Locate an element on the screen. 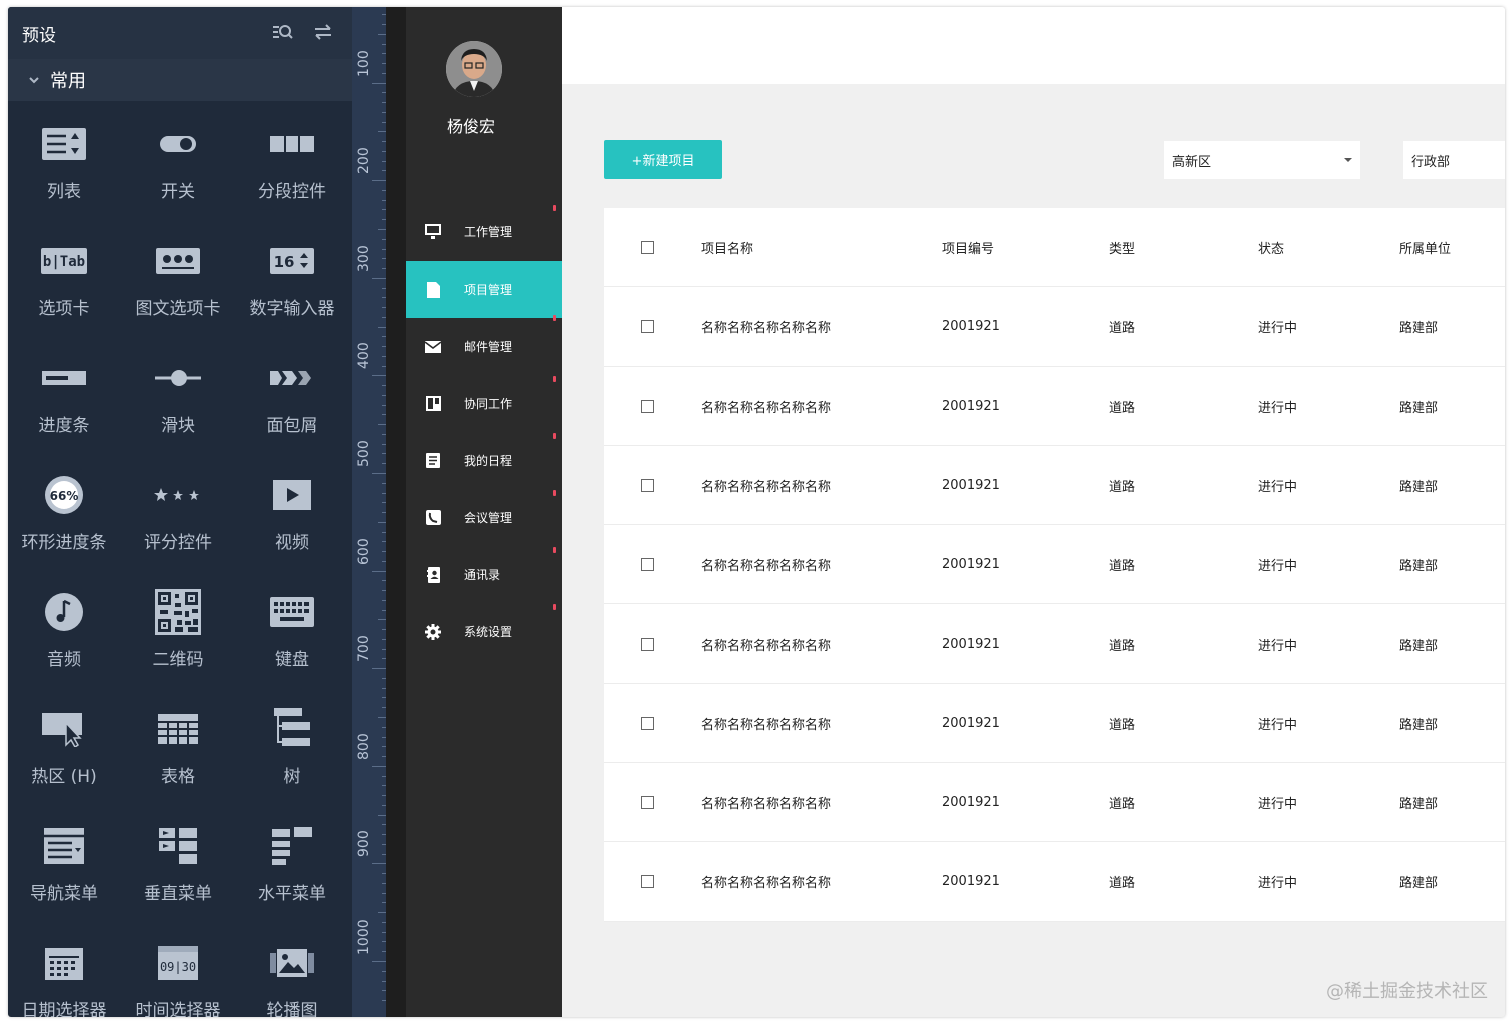 This screenshot has height=1024, width=1512. hotspot-icon is located at coordinates (64, 729).